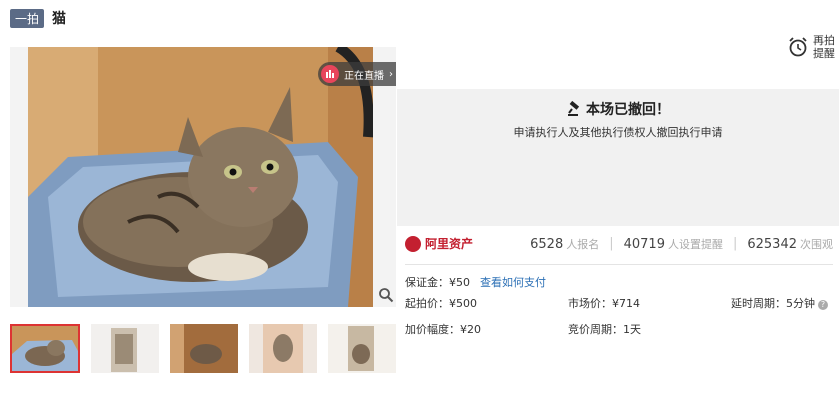  Describe the element at coordinates (811, 47) in the screenshot. I see `rebid-reminder-button: 再拍 提醒` at that location.